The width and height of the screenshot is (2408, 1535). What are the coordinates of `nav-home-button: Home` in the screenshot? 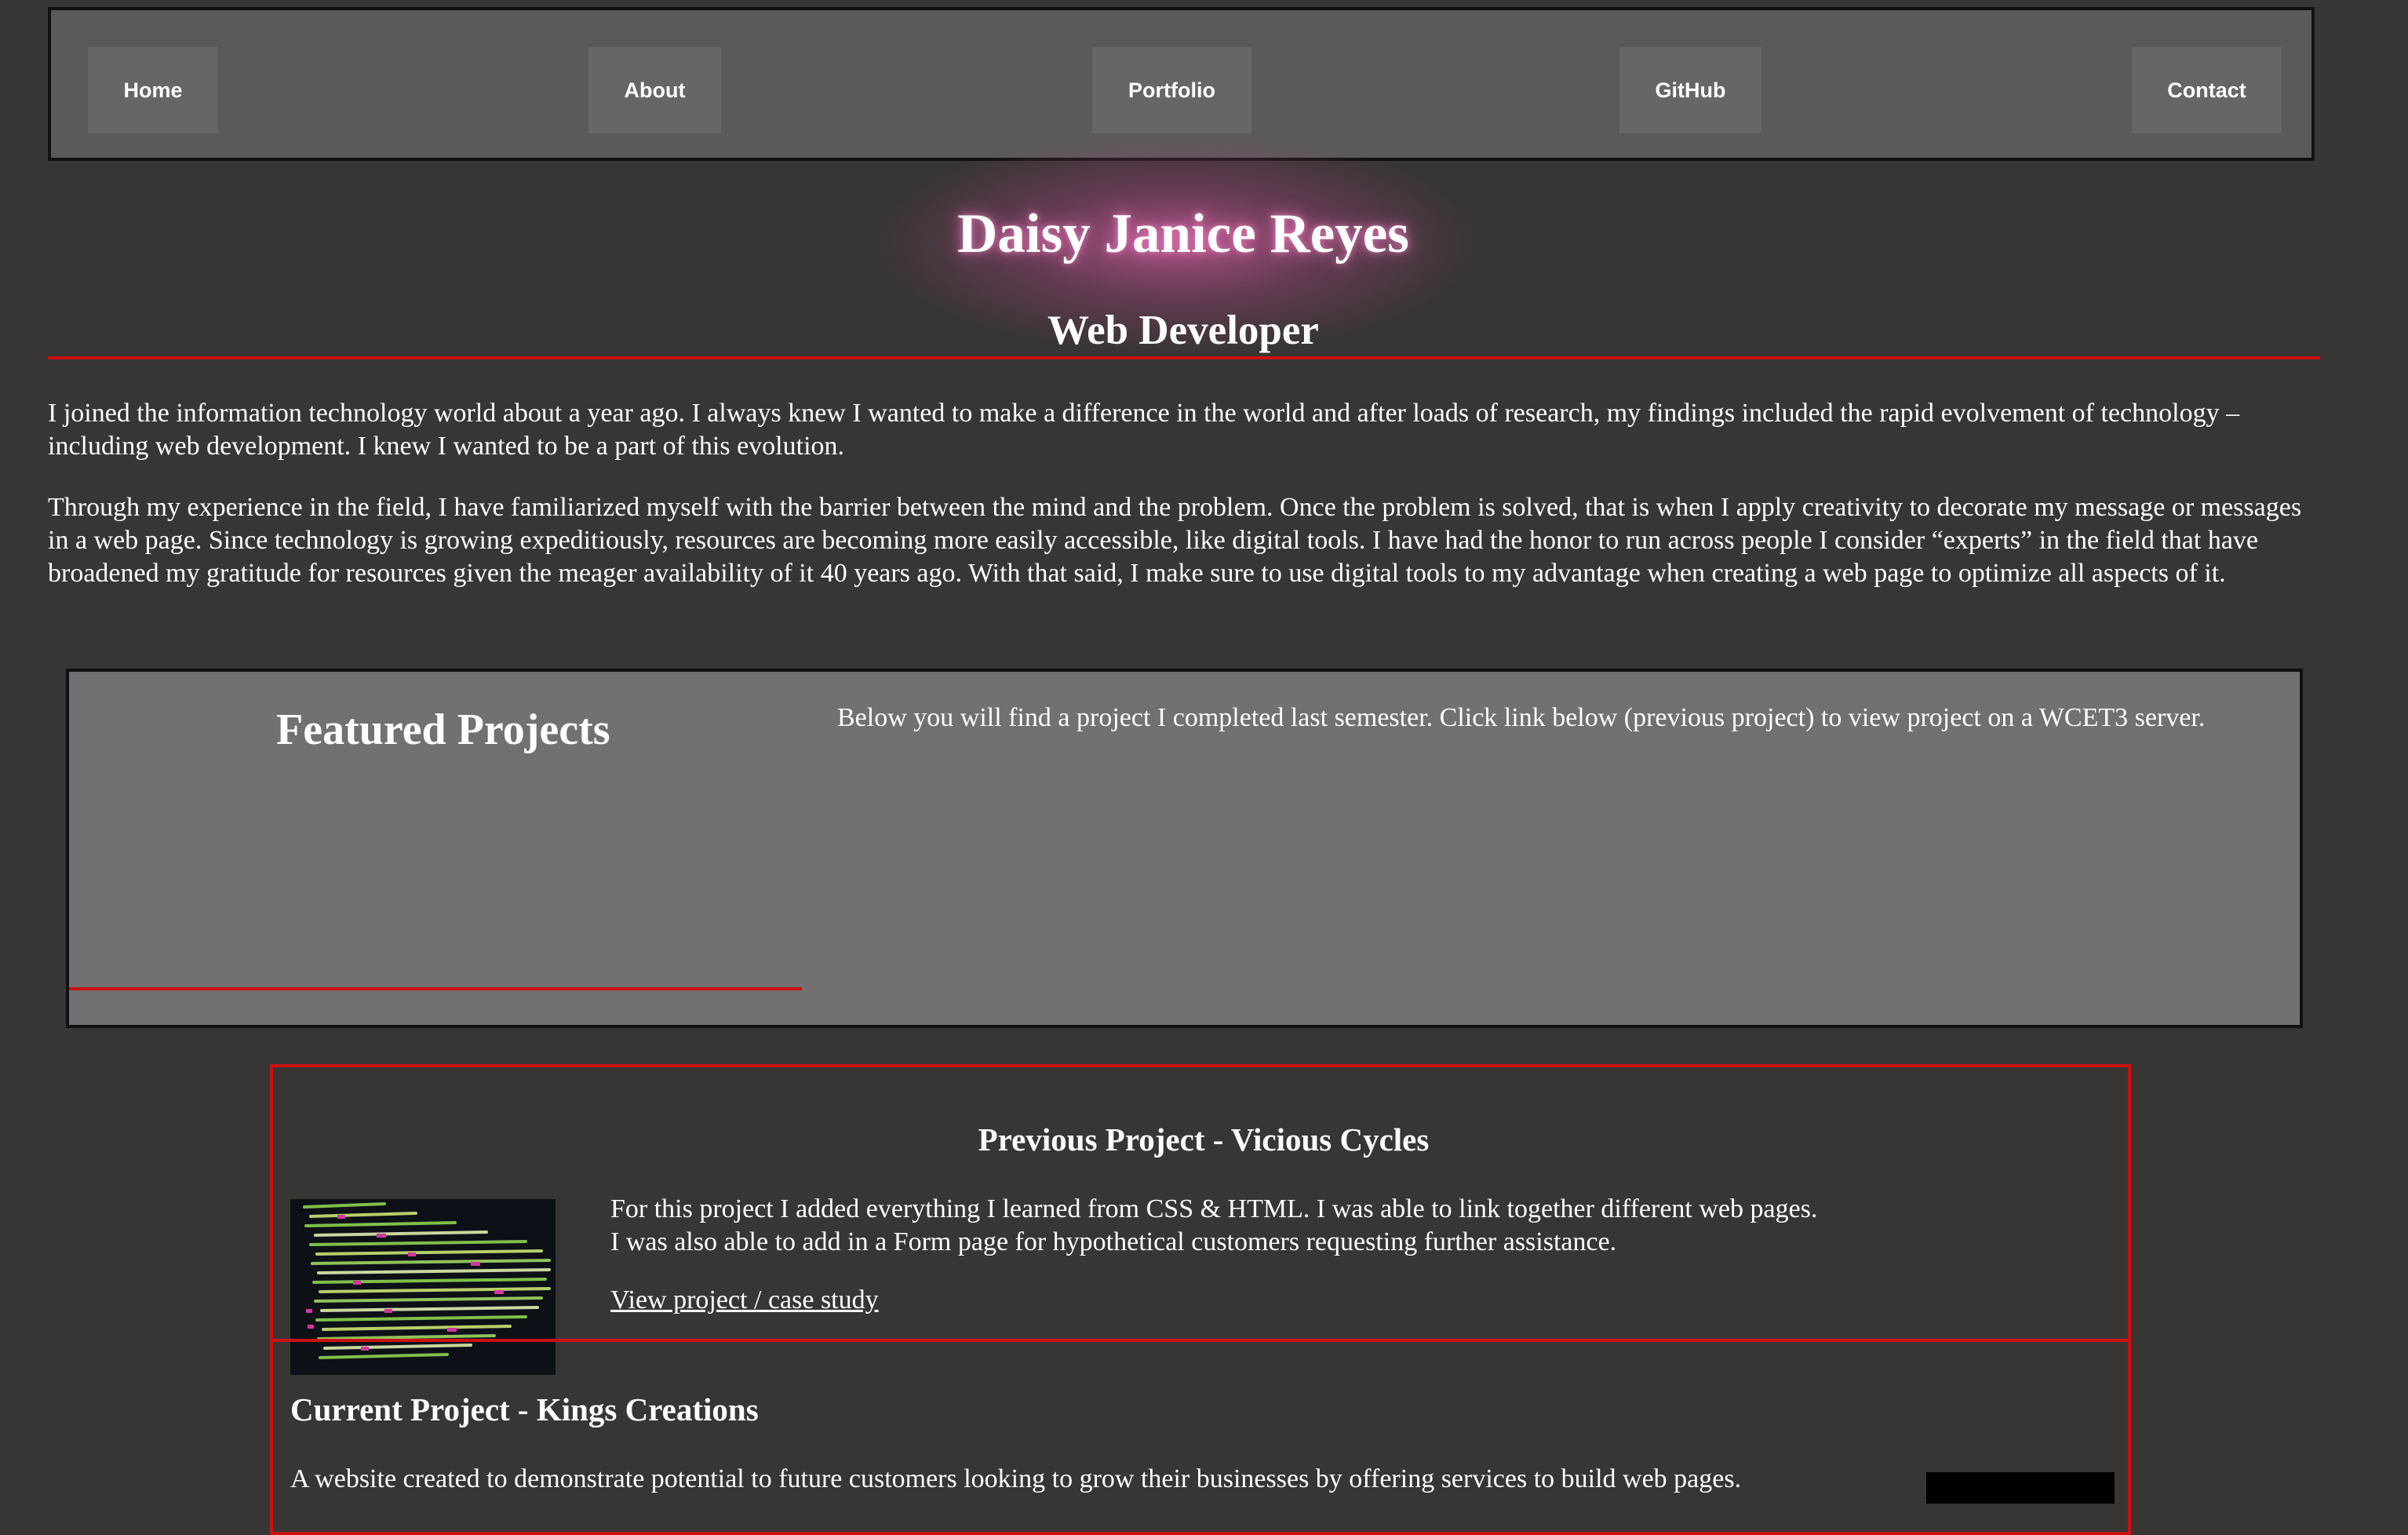 It's located at (153, 90).